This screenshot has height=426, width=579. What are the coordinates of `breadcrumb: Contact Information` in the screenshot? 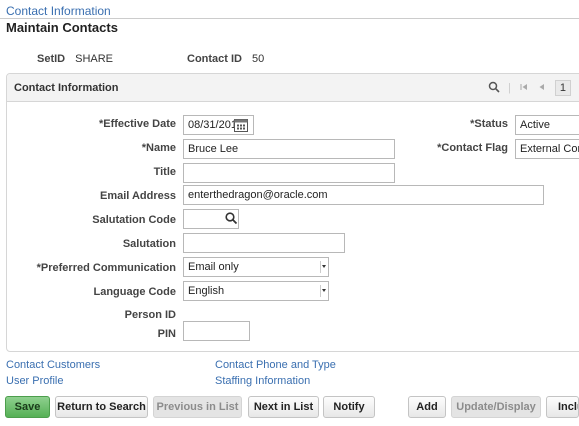 It's located at (58, 11).